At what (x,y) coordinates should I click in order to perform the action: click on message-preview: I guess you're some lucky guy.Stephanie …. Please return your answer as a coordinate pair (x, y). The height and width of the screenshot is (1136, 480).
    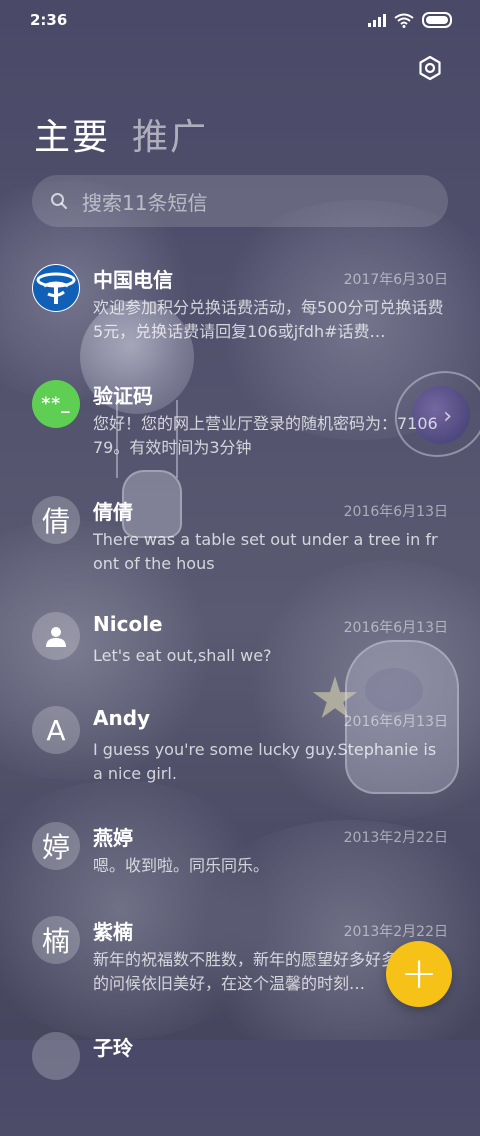
    Looking at the image, I should click on (265, 761).